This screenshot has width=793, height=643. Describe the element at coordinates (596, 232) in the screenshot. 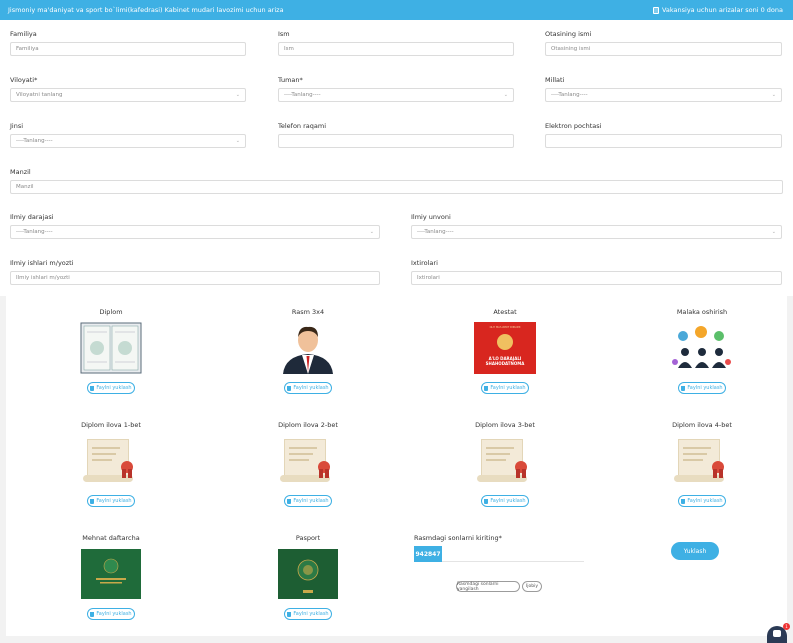

I see `ilmiy-unvon-select: ----Tanlang---- ⌄` at that location.